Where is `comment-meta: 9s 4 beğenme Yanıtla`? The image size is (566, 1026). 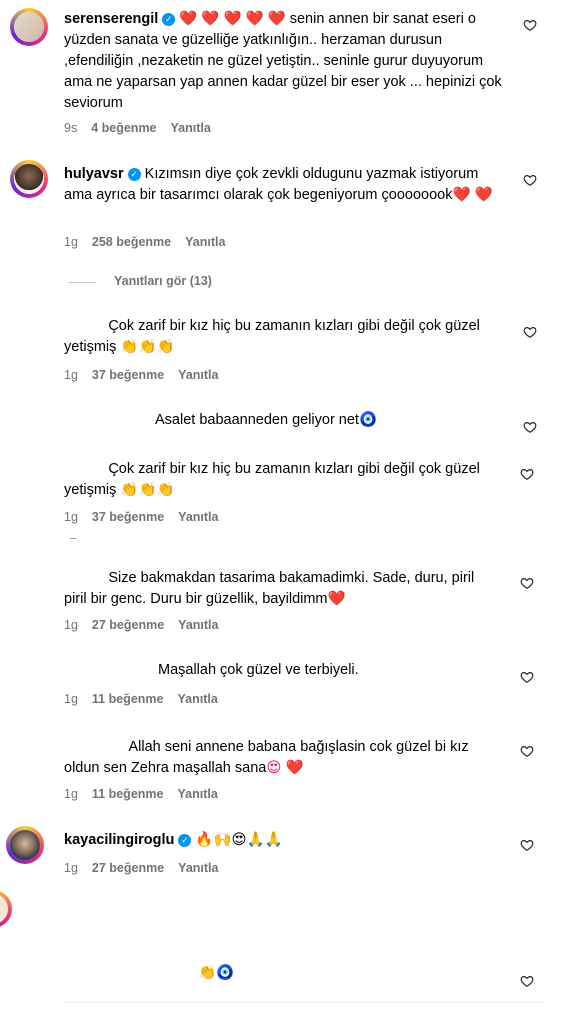
comment-meta: 9s 4 beğenme Yanıtla is located at coordinates (144, 128).